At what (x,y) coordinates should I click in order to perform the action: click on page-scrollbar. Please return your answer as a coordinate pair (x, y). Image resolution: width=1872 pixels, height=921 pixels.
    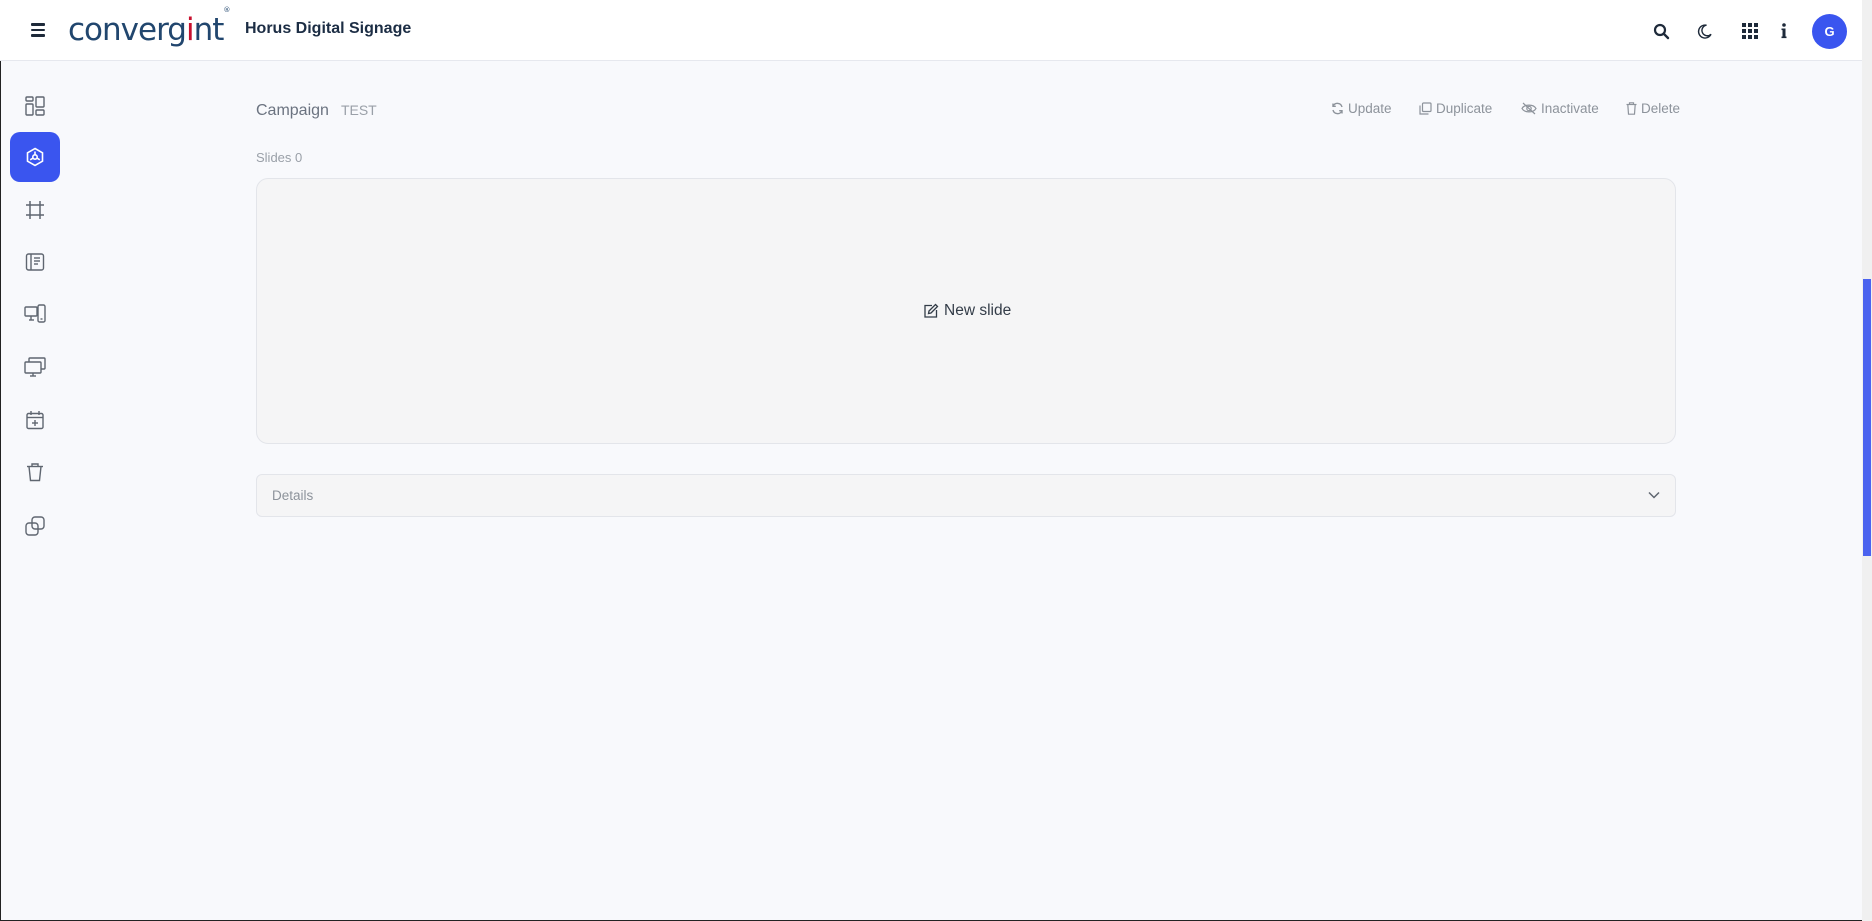
    Looking at the image, I should click on (1867, 460).